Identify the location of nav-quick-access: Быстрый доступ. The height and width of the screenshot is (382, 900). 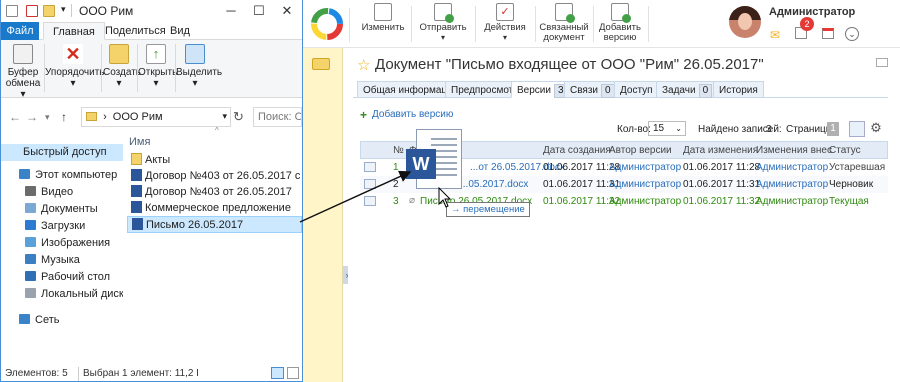
(62, 152).